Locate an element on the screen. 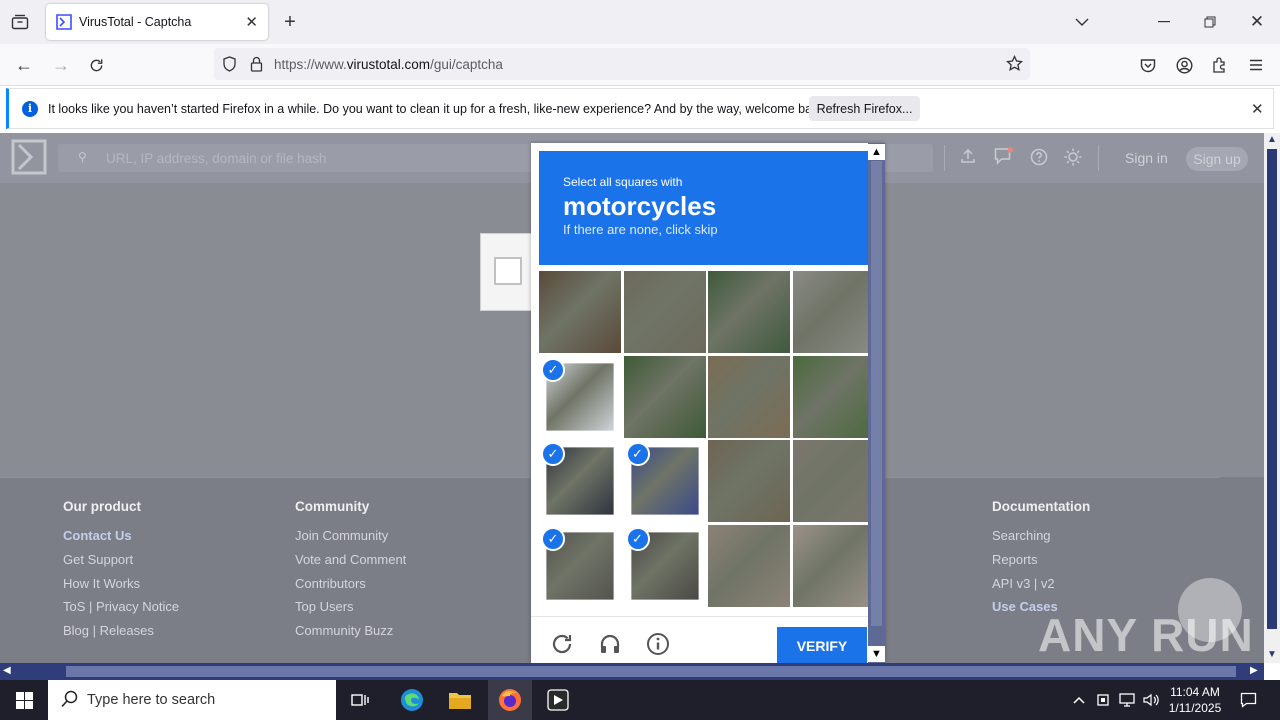 The image size is (1280, 720). file-explorer-icon is located at coordinates (460, 700).